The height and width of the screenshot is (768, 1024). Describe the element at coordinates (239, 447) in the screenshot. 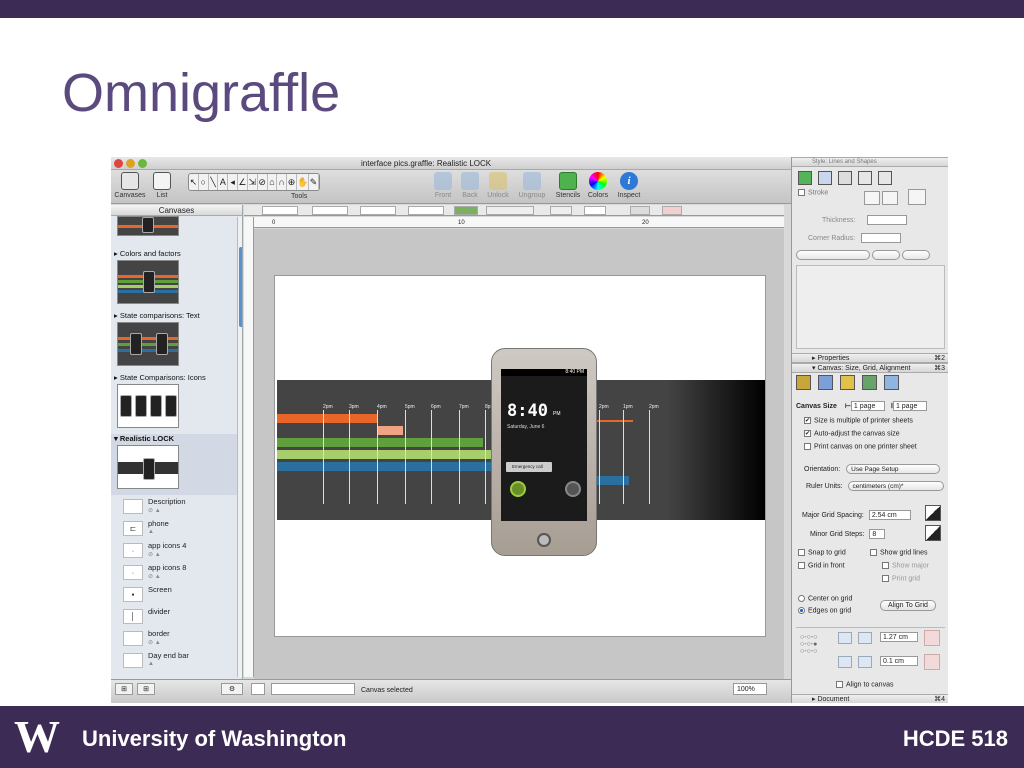

I see `sidebar-scrollbar` at that location.